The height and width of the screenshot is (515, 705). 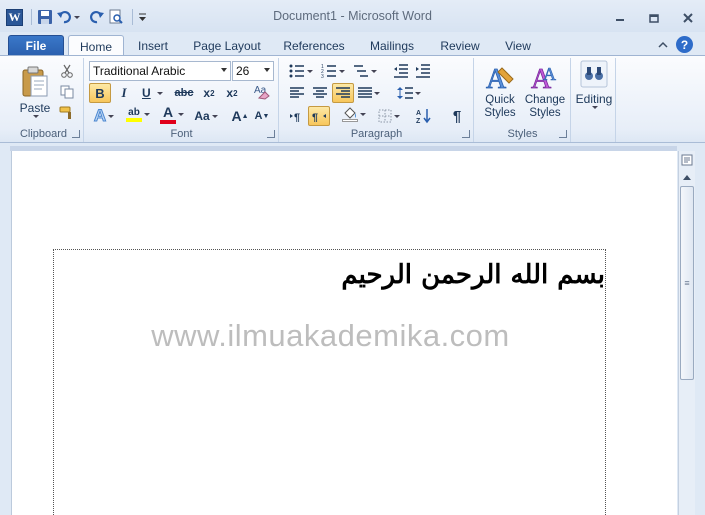 I want to click on subscript-button: x2, so click(x=209, y=93).